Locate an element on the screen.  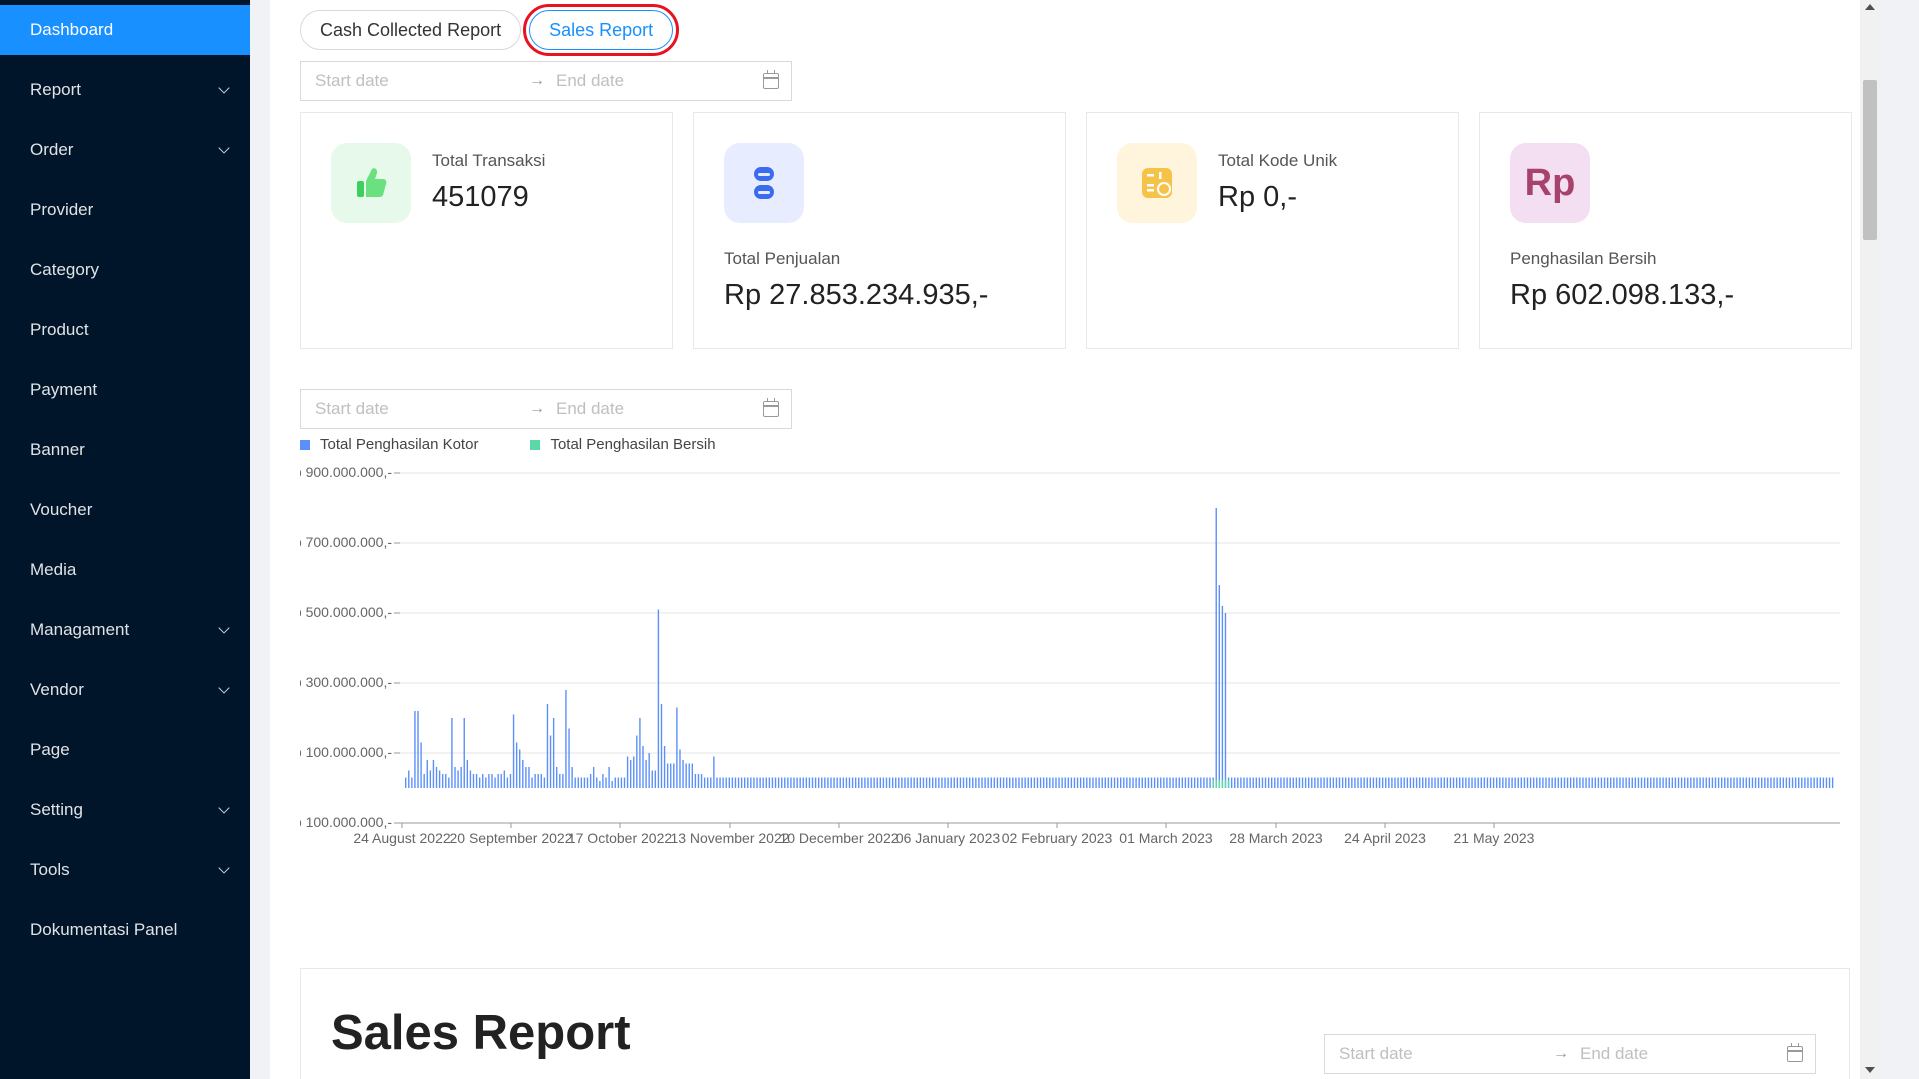
sidebar-item-payment: Payment is located at coordinates (125, 390).